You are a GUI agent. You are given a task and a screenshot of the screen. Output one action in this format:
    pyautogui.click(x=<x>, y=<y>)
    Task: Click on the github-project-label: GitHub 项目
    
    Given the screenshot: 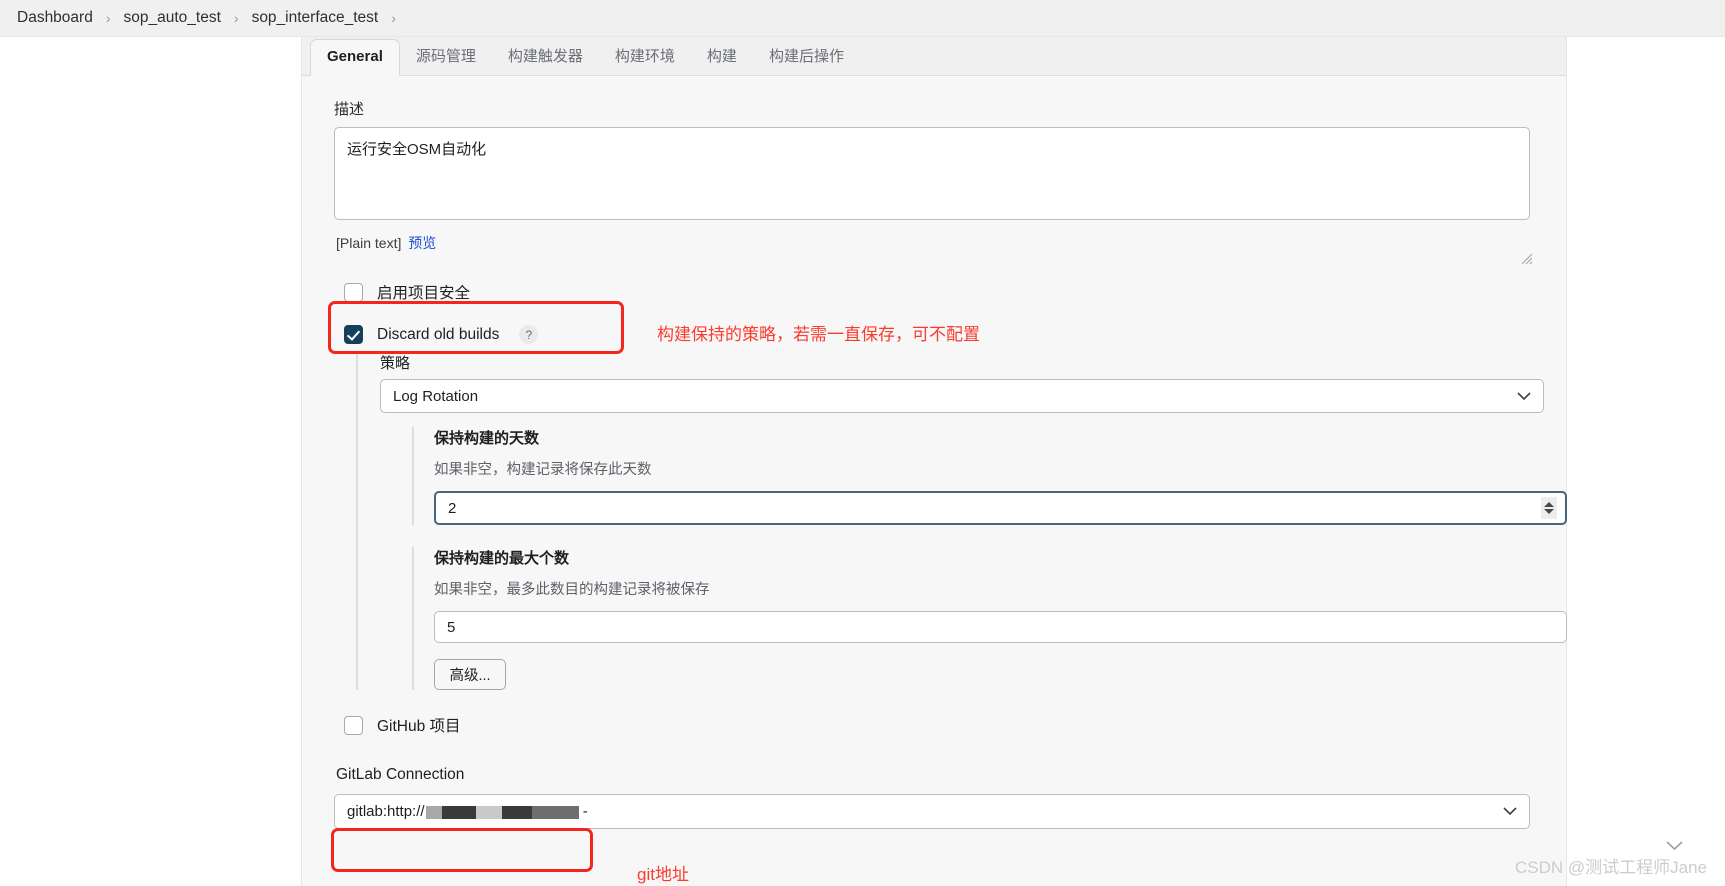 What is the action you would take?
    pyautogui.click(x=419, y=726)
    